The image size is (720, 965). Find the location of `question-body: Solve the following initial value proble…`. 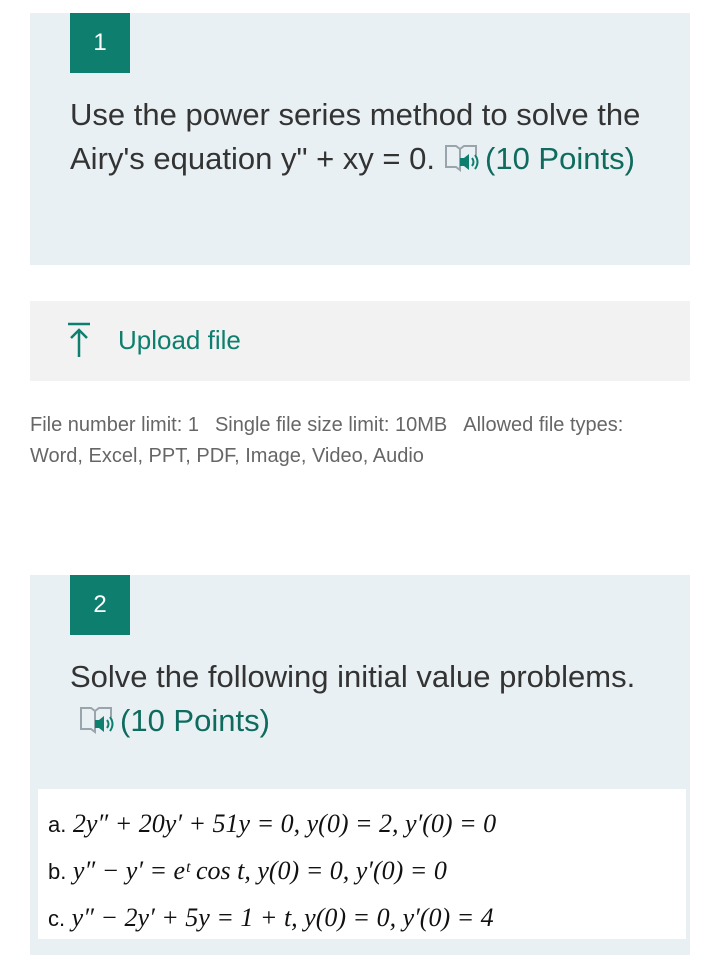

question-body: Solve the following initial value proble… is located at coordinates (353, 676).